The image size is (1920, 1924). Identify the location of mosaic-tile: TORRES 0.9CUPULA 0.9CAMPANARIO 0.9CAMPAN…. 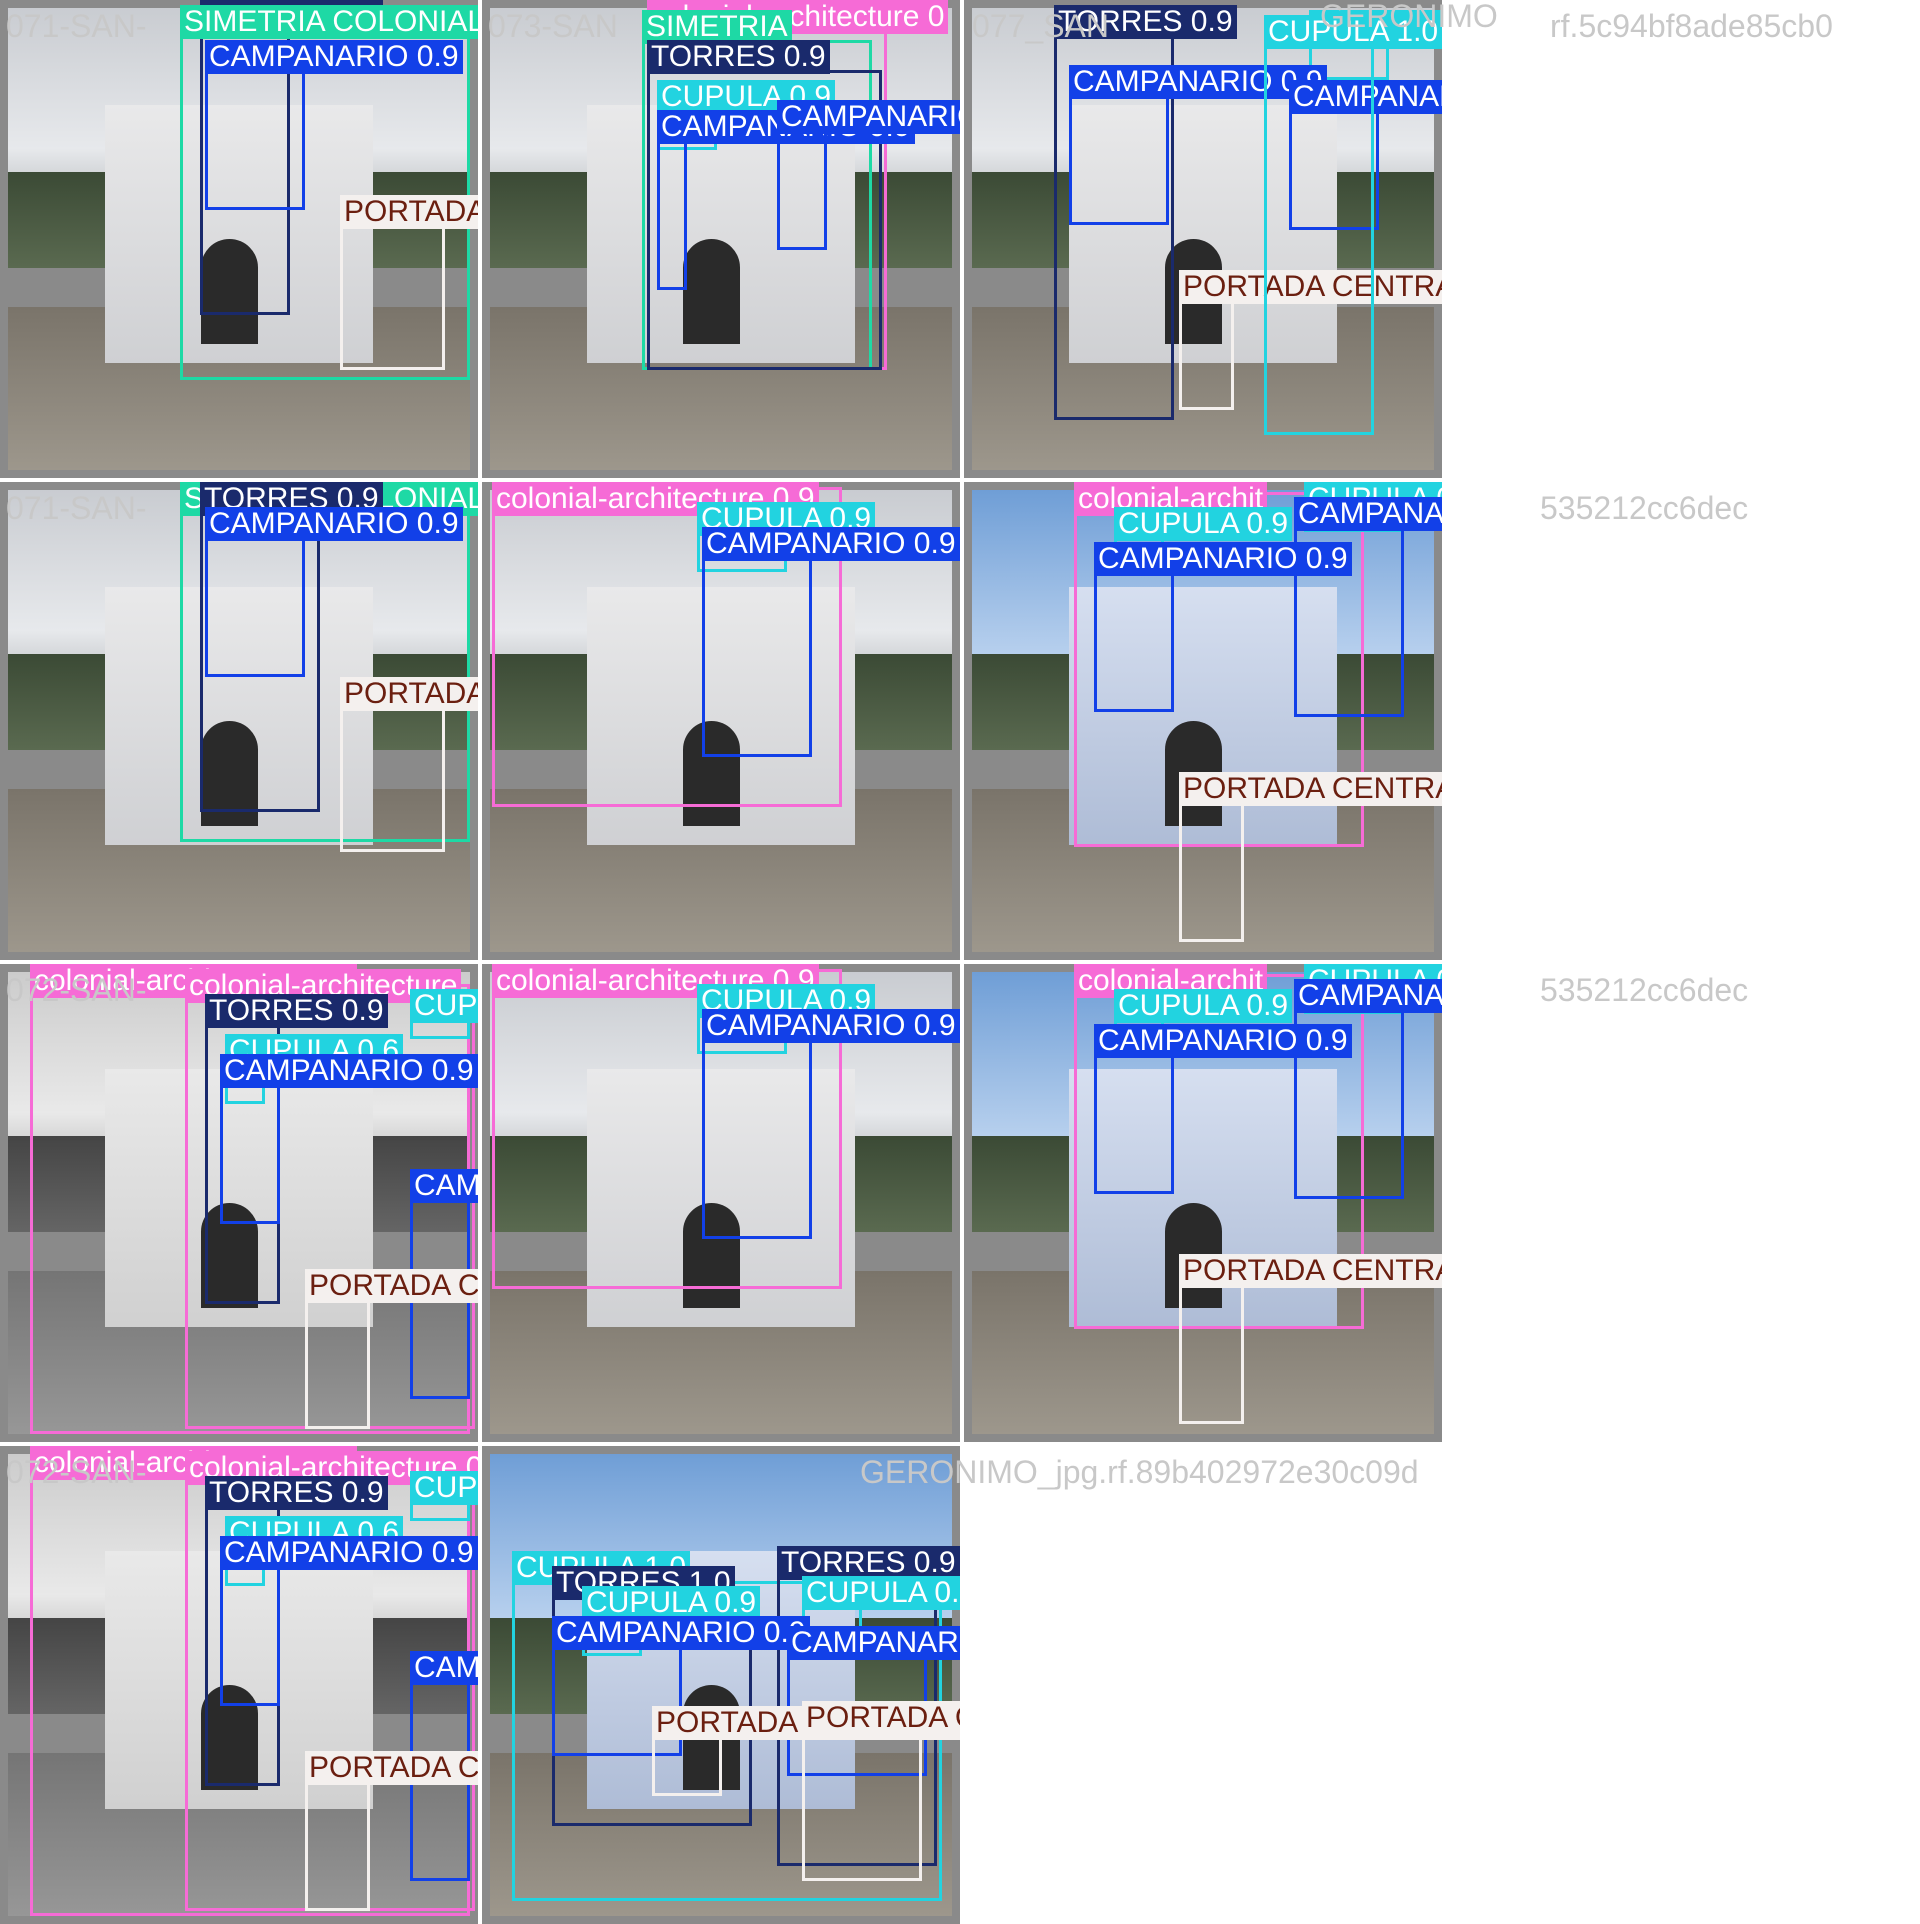
(1203, 239).